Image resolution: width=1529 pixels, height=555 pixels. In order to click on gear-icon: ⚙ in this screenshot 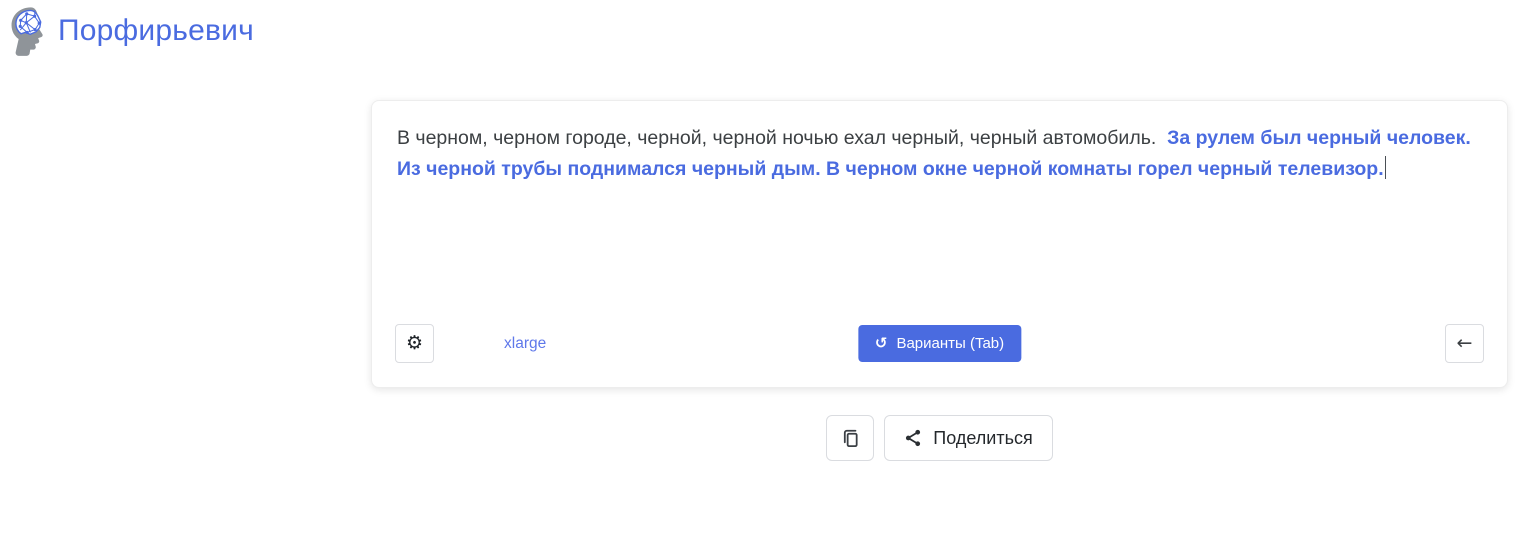, I will do `click(414, 343)`.